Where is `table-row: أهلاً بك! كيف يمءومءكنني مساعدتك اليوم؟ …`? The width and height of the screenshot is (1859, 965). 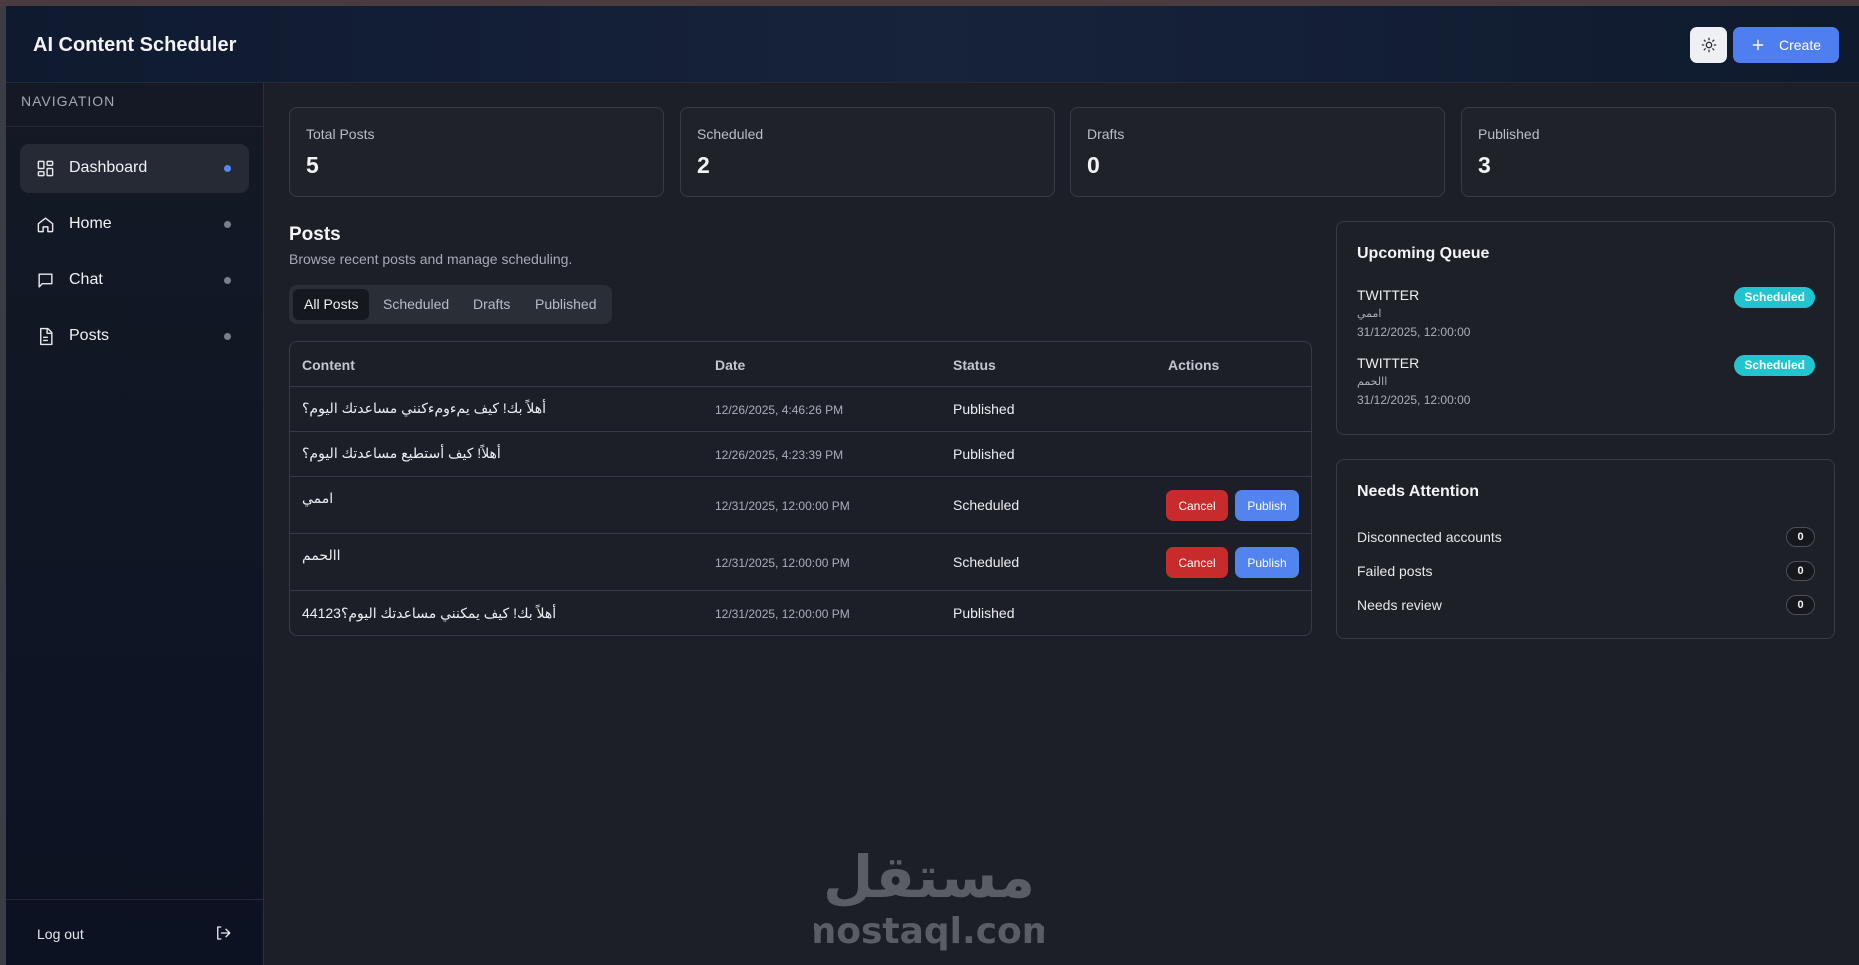 table-row: أهلاً بك! كيف يمءومءكنني مساعدتك اليوم؟ … is located at coordinates (800, 409).